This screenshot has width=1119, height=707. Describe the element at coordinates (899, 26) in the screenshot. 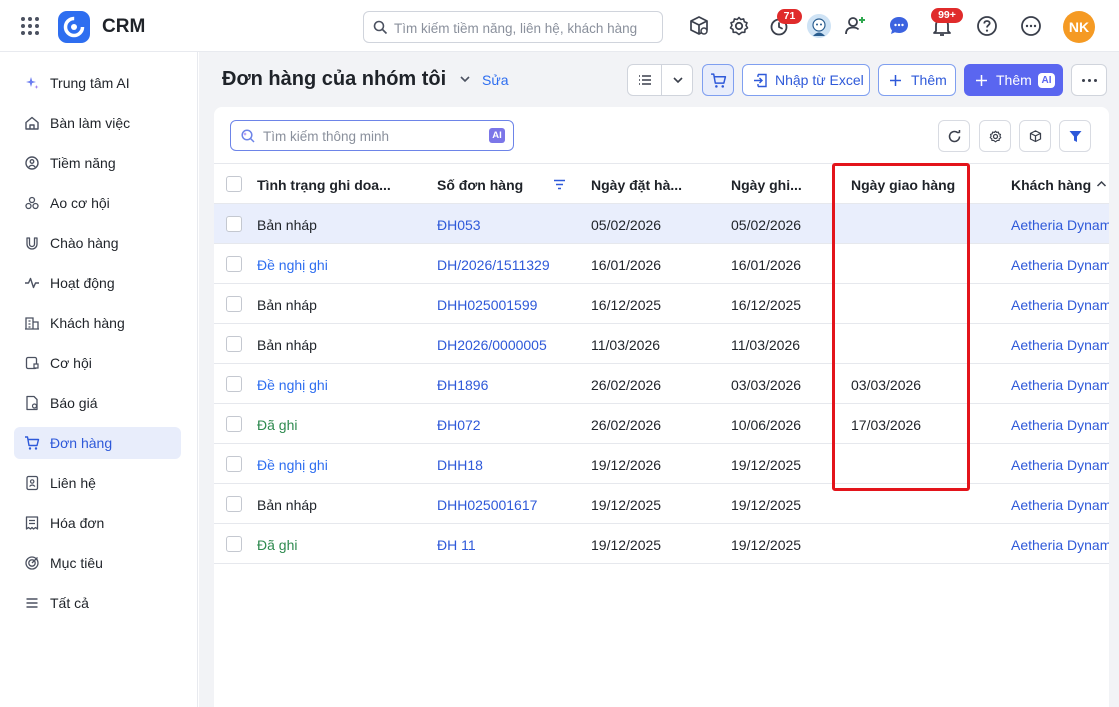

I see `chat-icon` at that location.